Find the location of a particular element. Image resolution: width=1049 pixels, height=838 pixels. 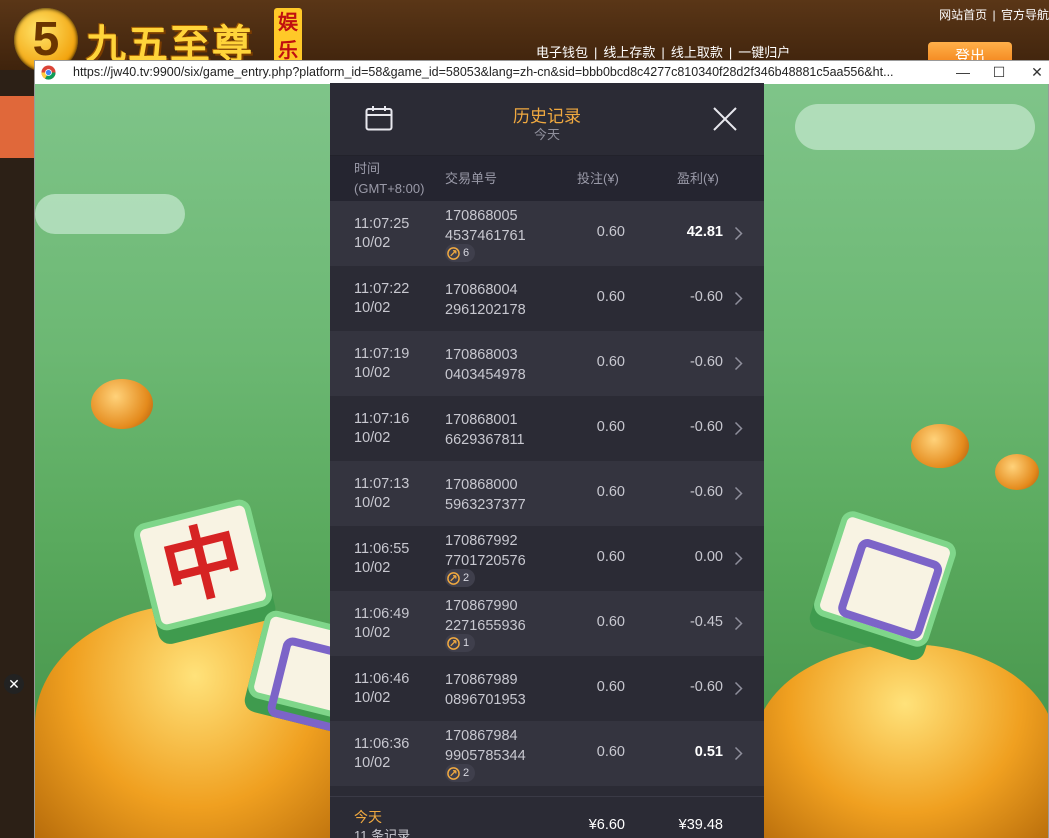

row-order-id-part2: 5963237377 is located at coordinates (485, 505).